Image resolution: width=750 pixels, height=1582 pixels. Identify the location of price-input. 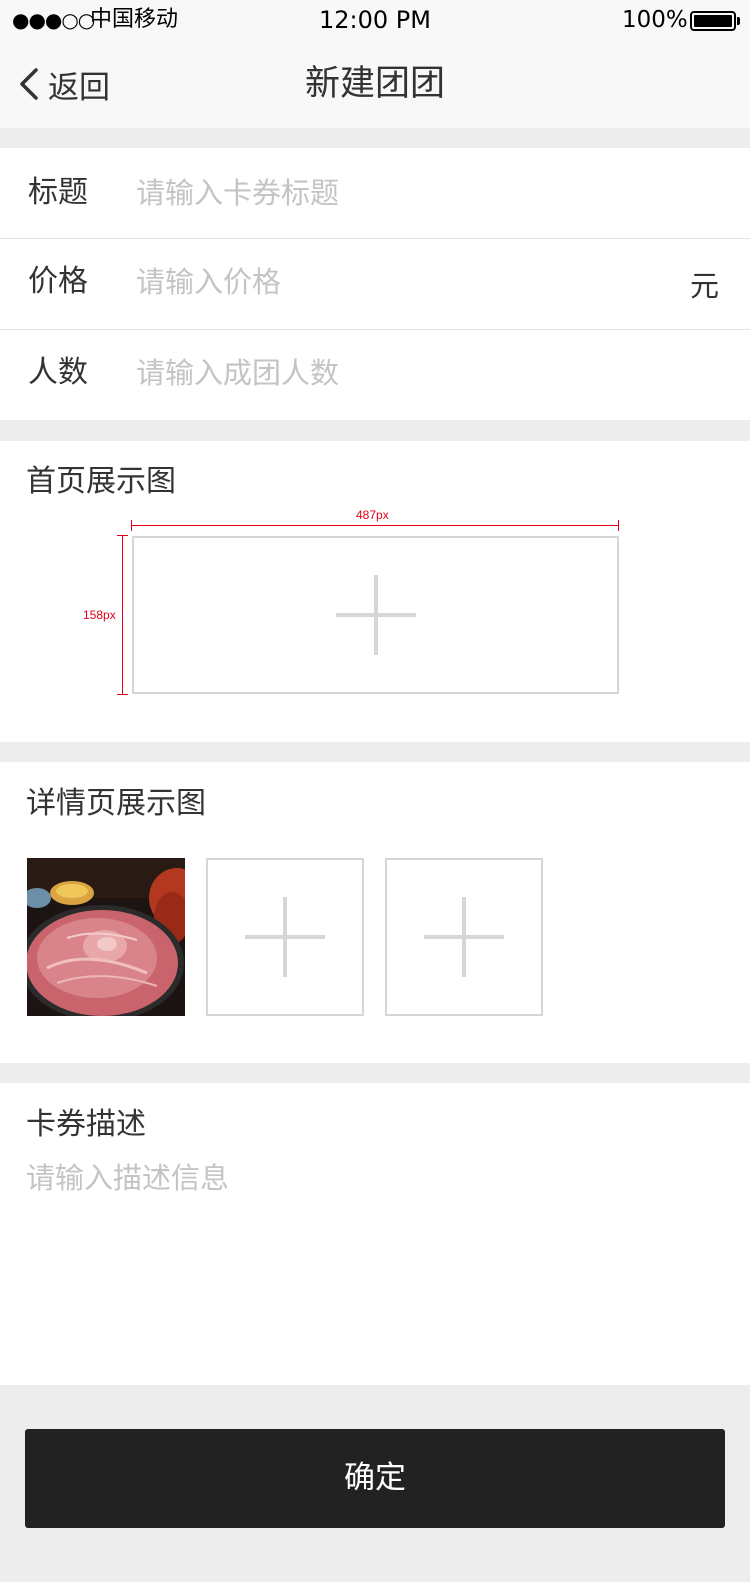
(396, 282).